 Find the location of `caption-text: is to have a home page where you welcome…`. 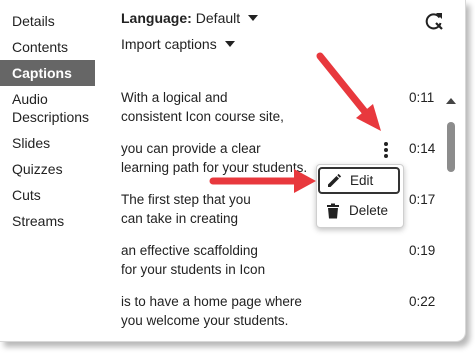

caption-text: is to have a home page where you welcome… is located at coordinates (226, 311).